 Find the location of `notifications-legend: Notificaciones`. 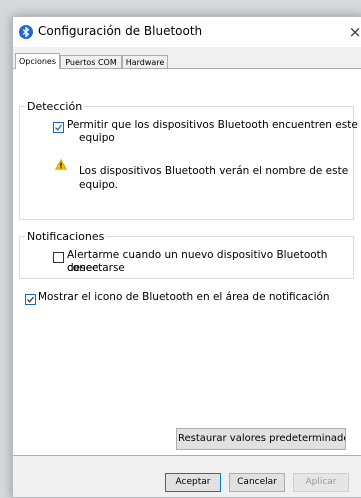

notifications-legend: Notificaciones is located at coordinates (66, 236).